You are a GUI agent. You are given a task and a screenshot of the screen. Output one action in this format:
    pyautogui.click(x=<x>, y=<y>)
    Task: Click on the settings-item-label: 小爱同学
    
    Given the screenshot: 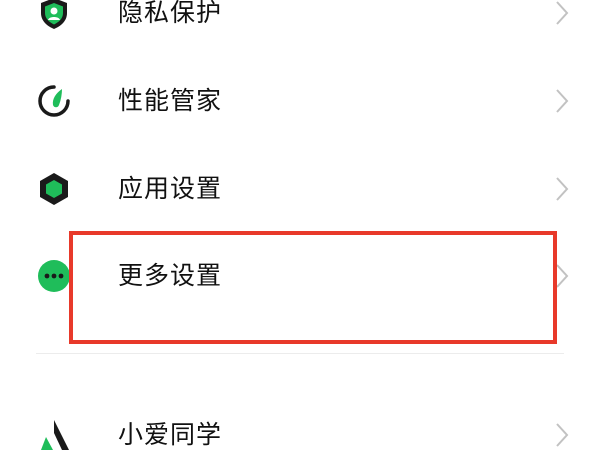 What is the action you would take?
    pyautogui.click(x=170, y=434)
    